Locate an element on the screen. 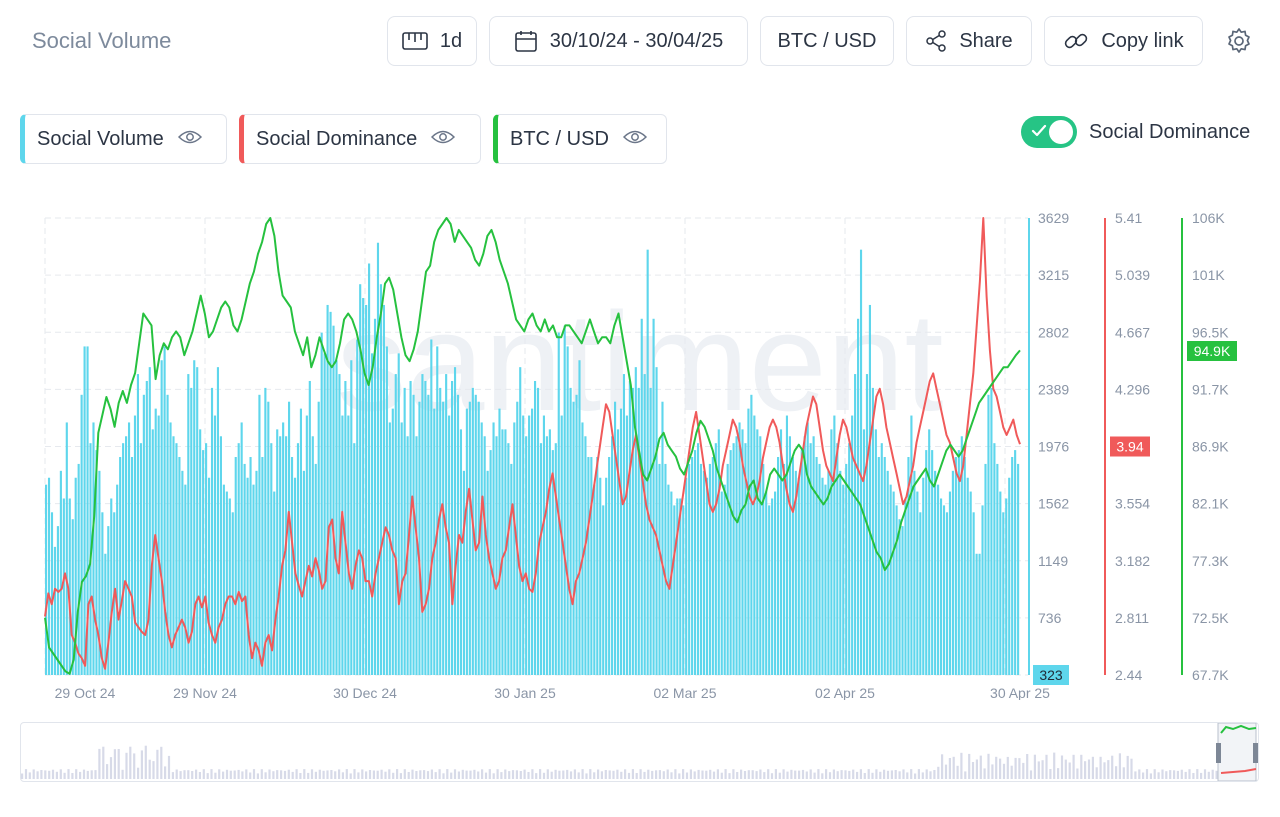 Image resolution: width=1280 pixels, height=817 pixels. legend-btc-usd: BTC / USD is located at coordinates (580, 139).